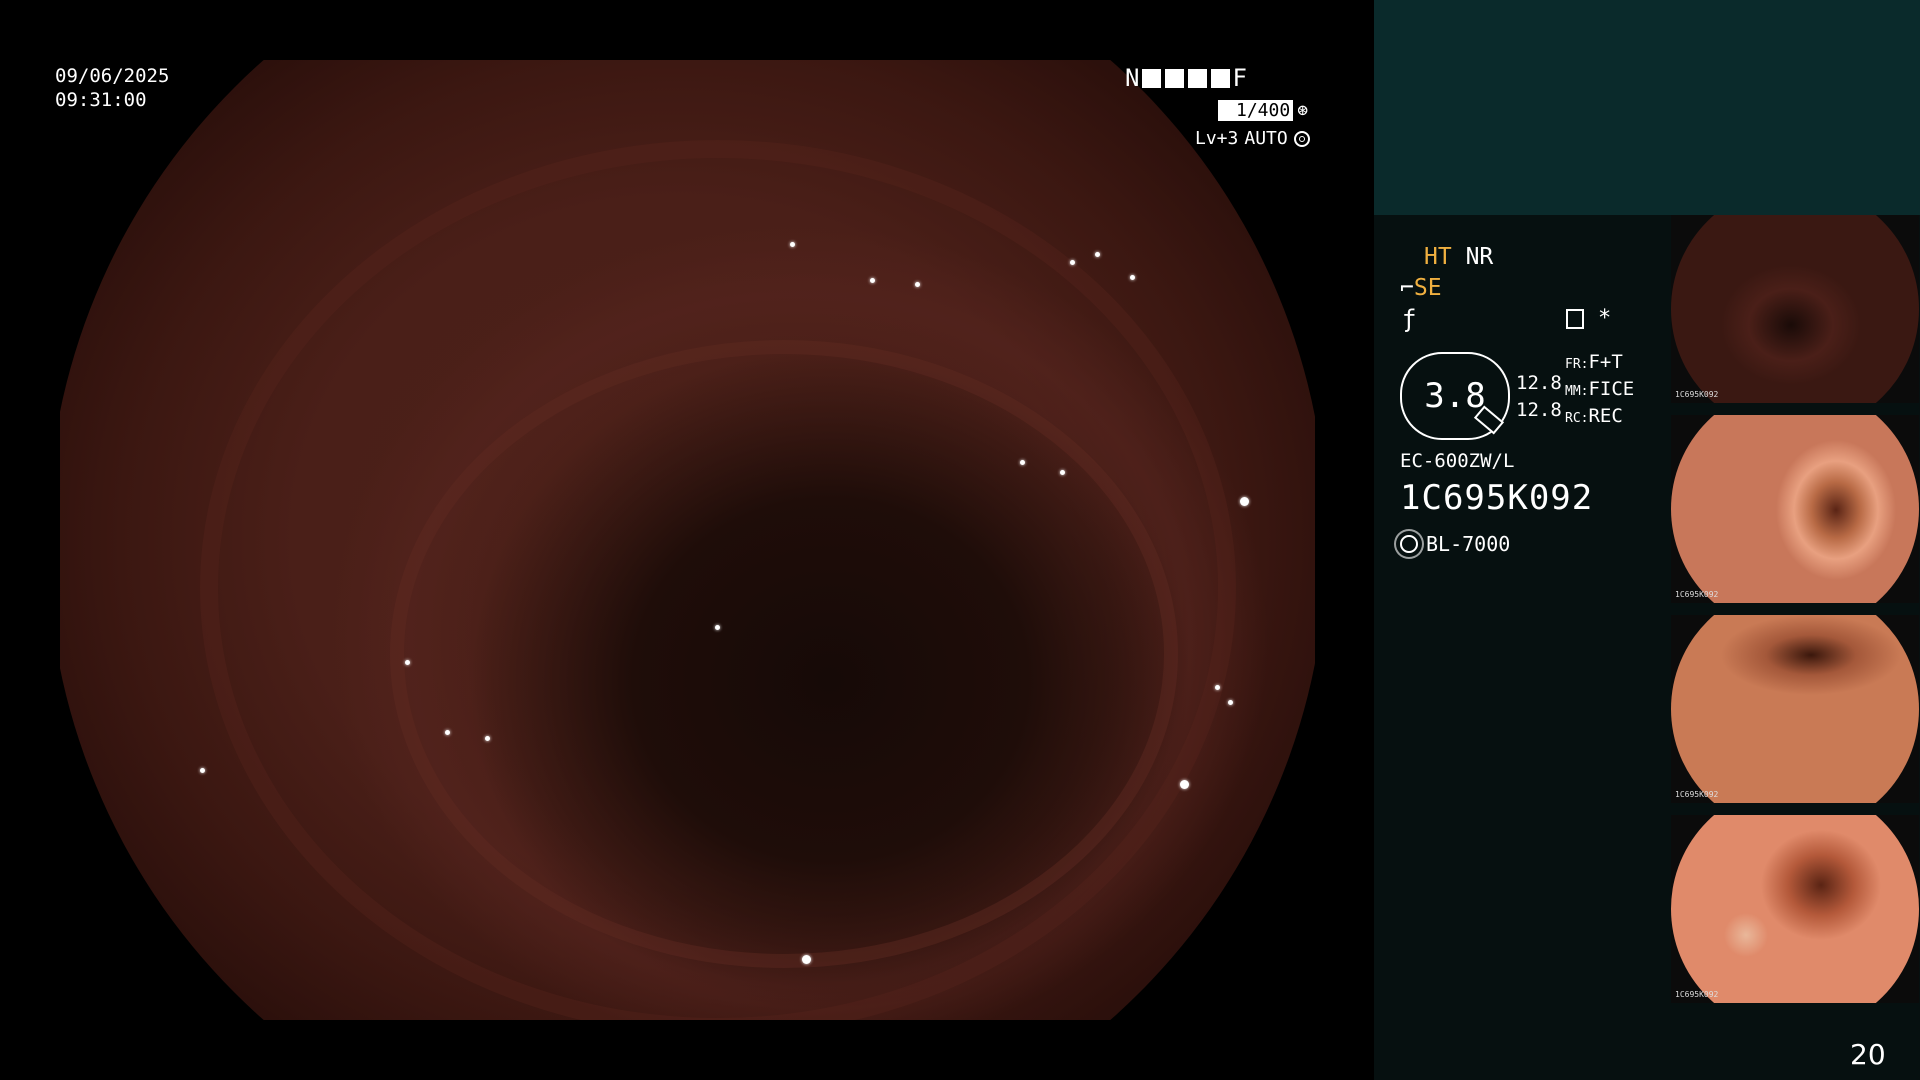 Image resolution: width=1920 pixels, height=1080 pixels. What do you see at coordinates (1407, 288) in the screenshot?
I see `enhance-icon: ⌐` at bounding box center [1407, 288].